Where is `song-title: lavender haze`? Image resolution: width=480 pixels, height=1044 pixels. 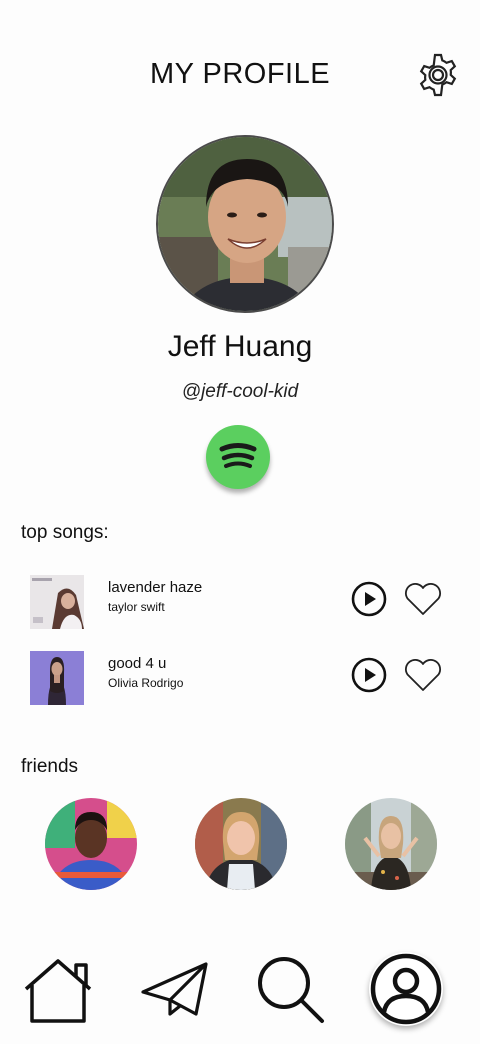 song-title: lavender haze is located at coordinates (155, 587).